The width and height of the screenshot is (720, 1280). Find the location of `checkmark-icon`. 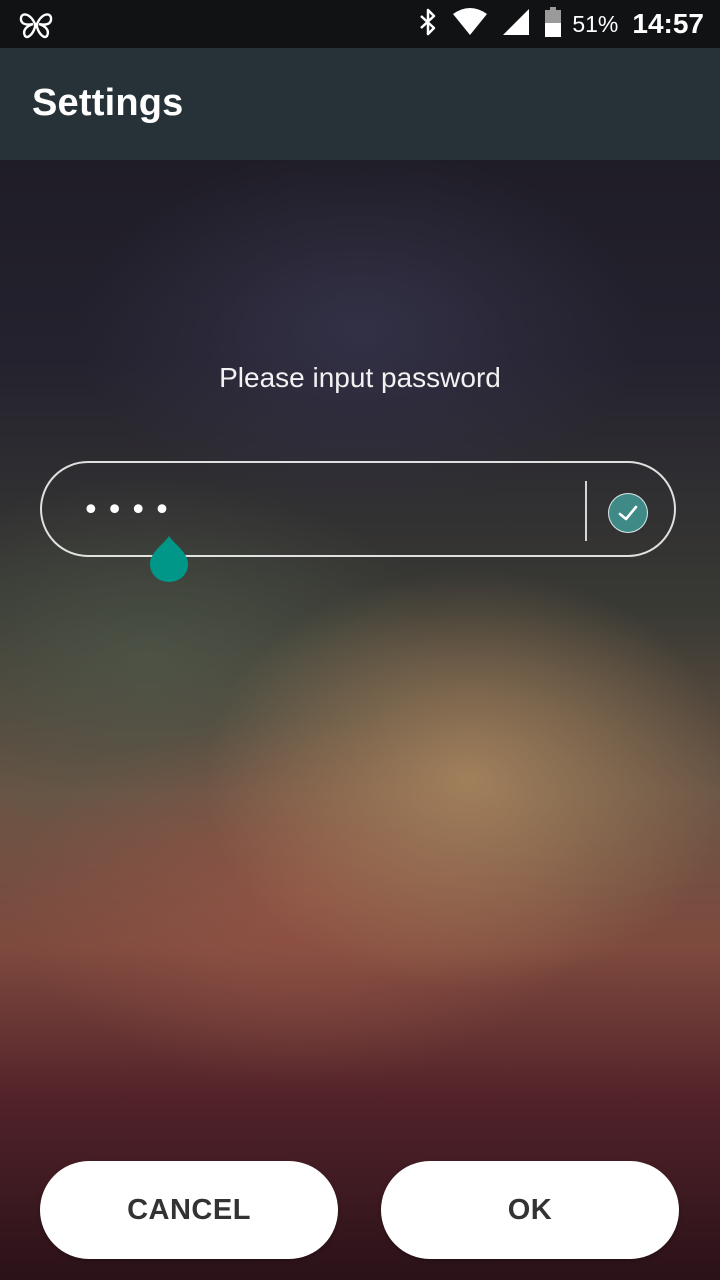

checkmark-icon is located at coordinates (628, 513).